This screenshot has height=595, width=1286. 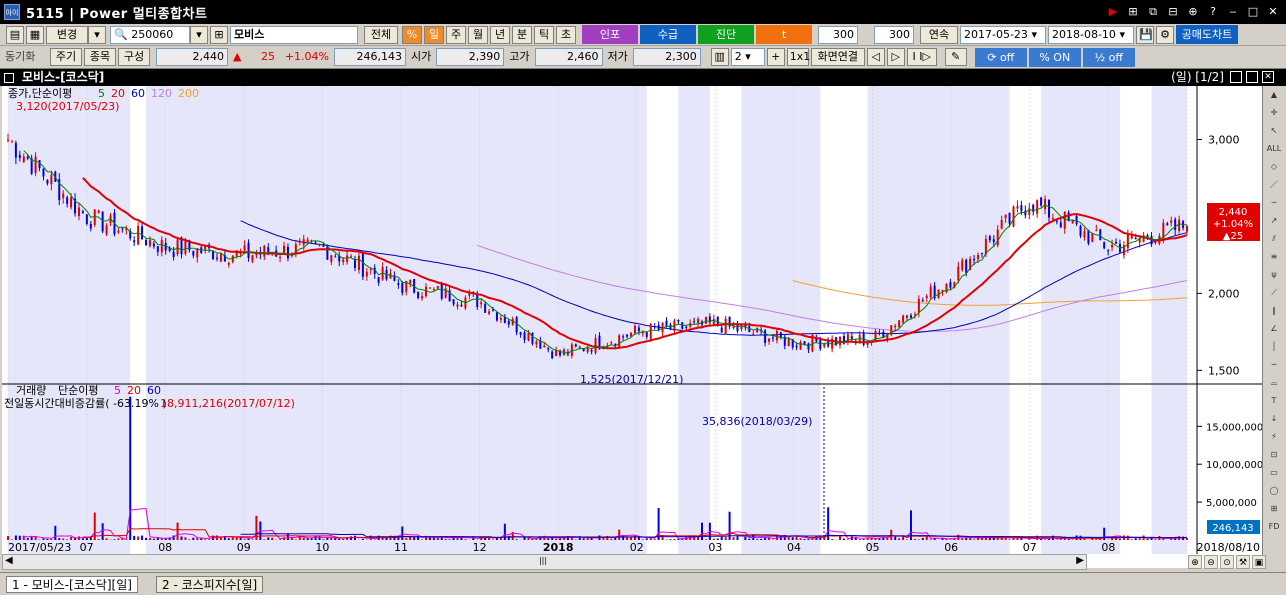 I want to click on supply-button: 수급, so click(x=668, y=34).